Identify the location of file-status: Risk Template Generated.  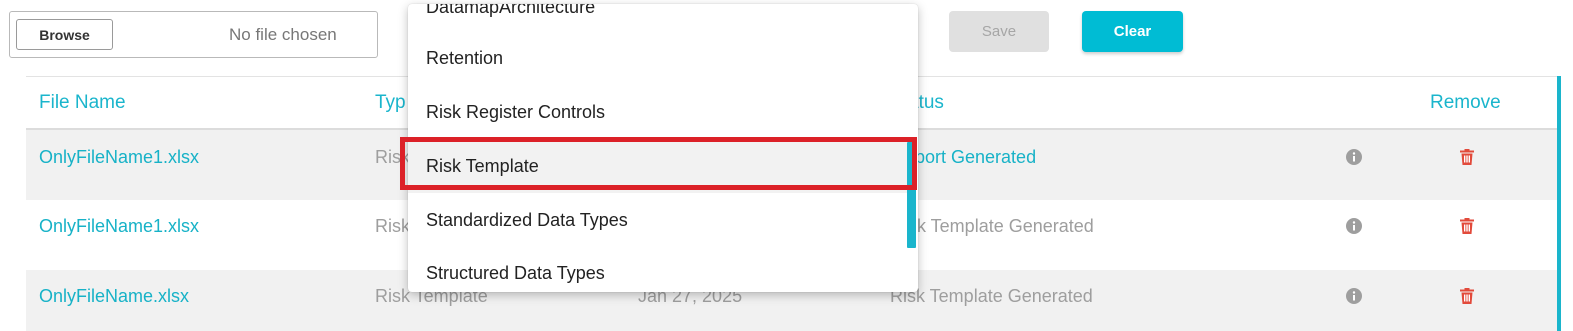
(991, 296).